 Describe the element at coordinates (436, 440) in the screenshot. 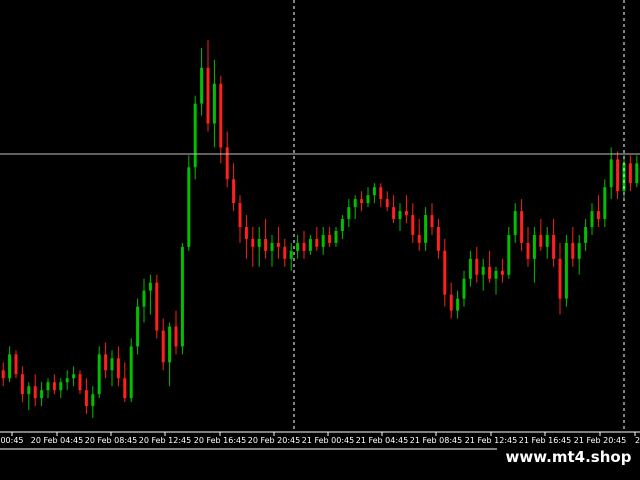

I see `x-tick-label: 21 Feb 08:45` at that location.